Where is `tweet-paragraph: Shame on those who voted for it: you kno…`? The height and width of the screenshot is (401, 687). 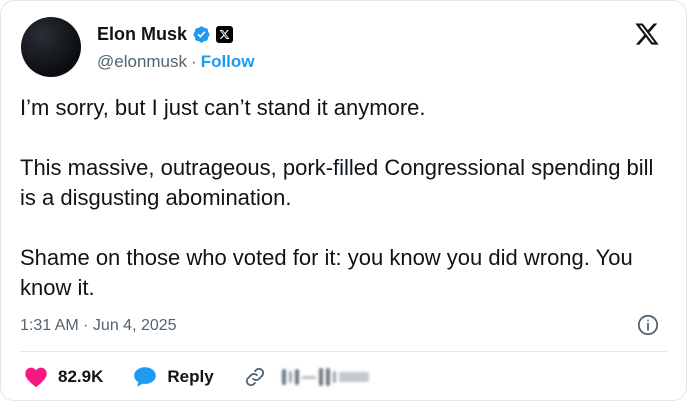 tweet-paragraph: Shame on those who voted for it: you kno… is located at coordinates (326, 272).